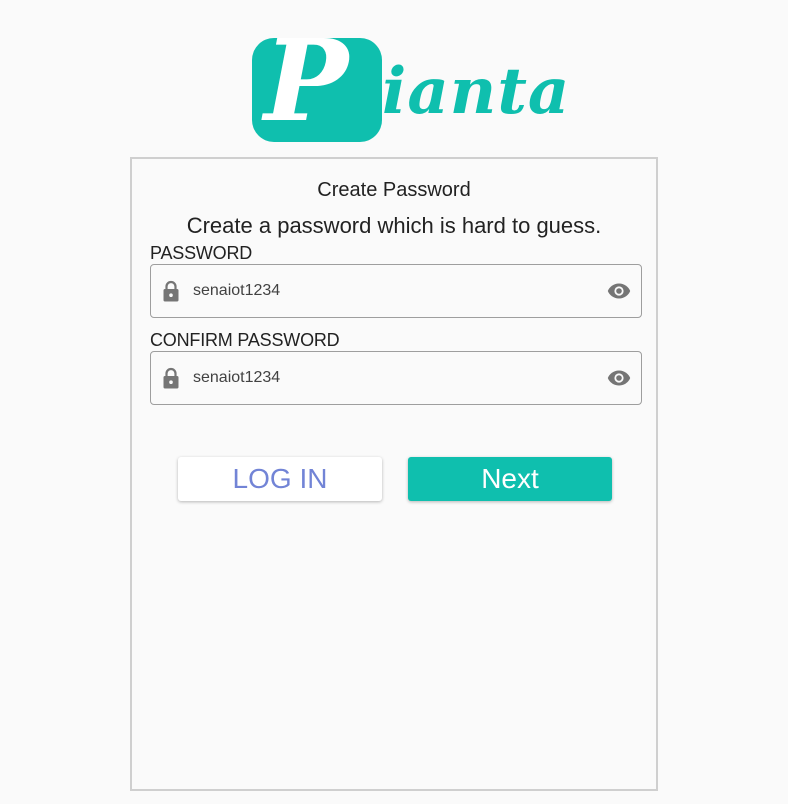 The width and height of the screenshot is (788, 804). I want to click on confirm-password-input, so click(393, 378).